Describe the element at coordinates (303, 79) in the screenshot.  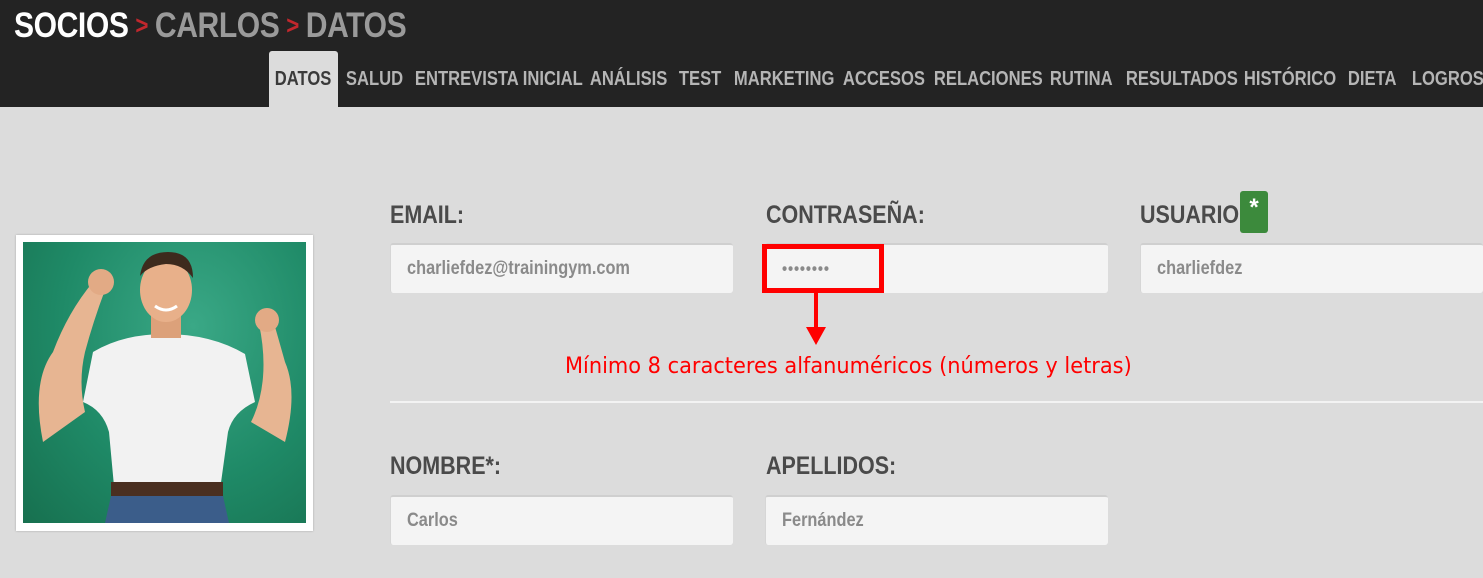
I see `tab-datos: DATOS` at that location.